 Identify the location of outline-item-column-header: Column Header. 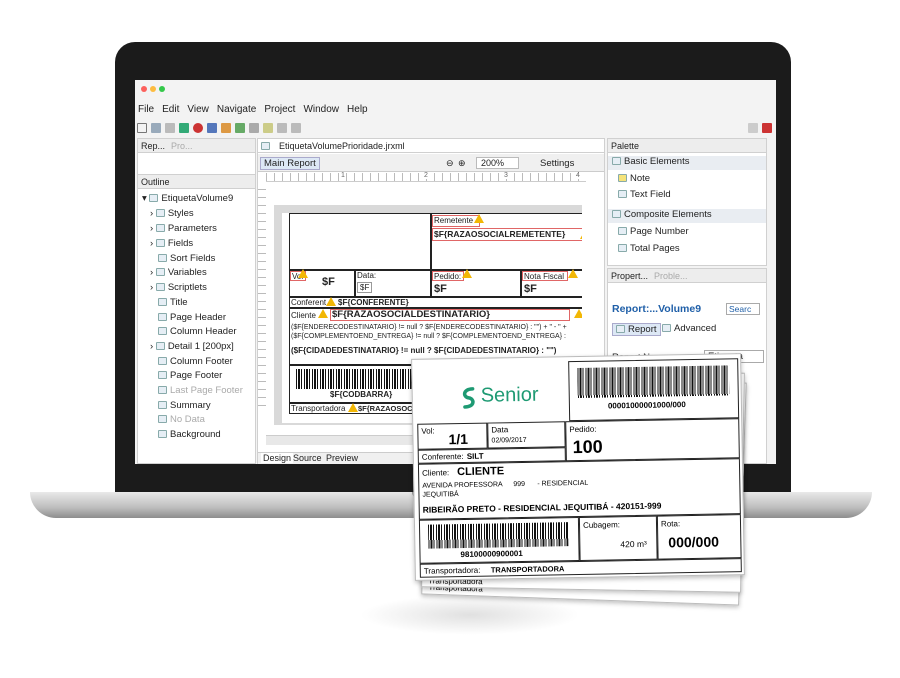
(197, 331).